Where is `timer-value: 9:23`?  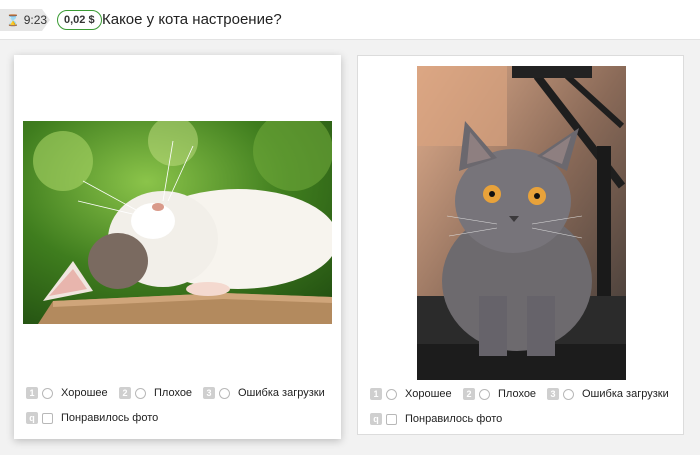 timer-value: 9:23 is located at coordinates (35, 20).